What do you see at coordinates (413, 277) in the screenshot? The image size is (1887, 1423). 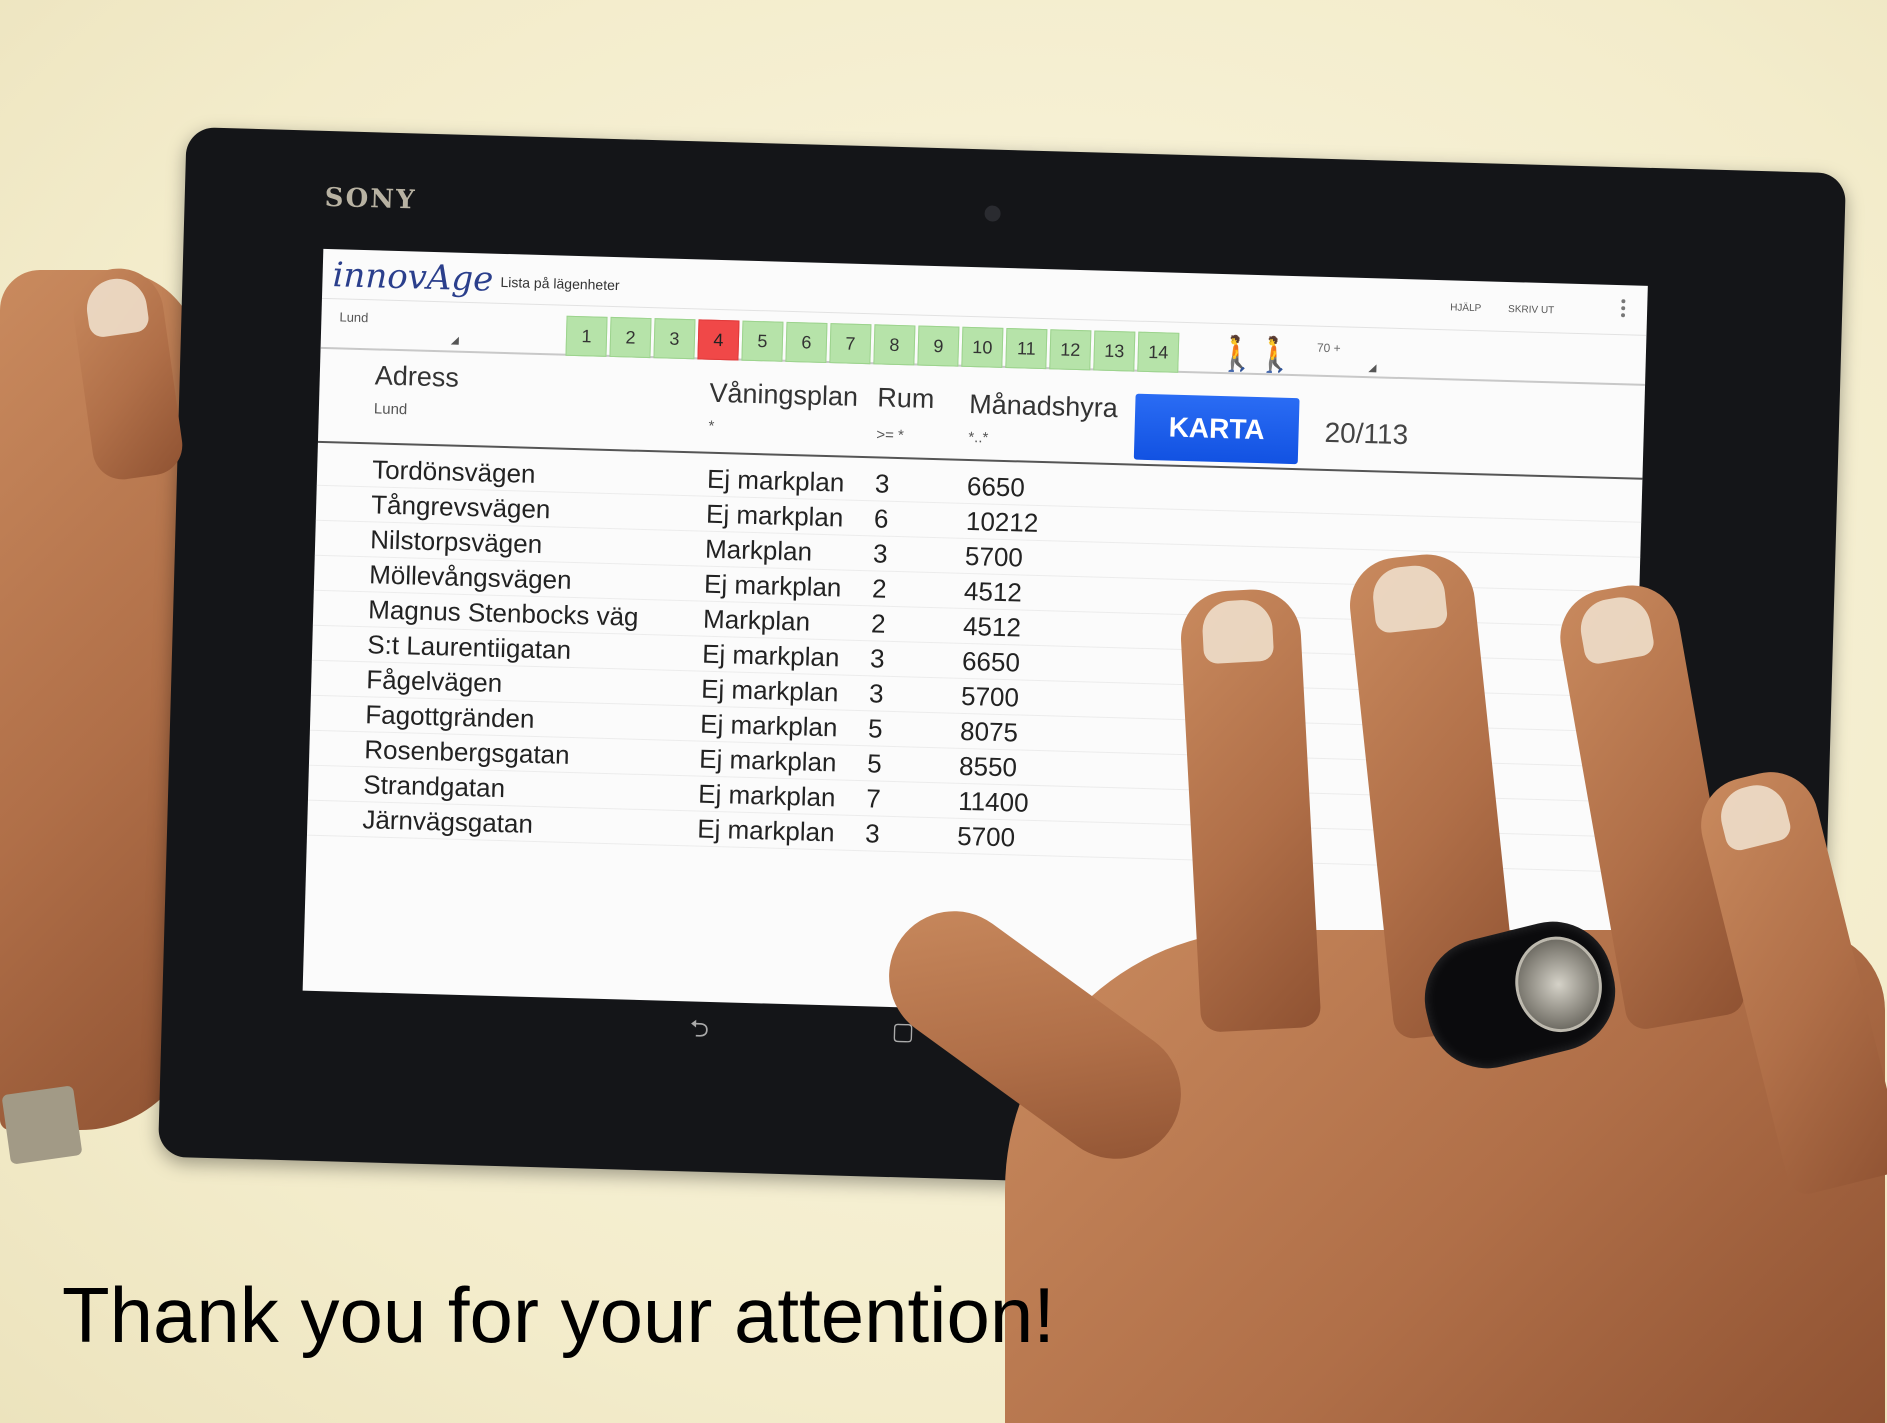 I see `app-logo: innovAge` at bounding box center [413, 277].